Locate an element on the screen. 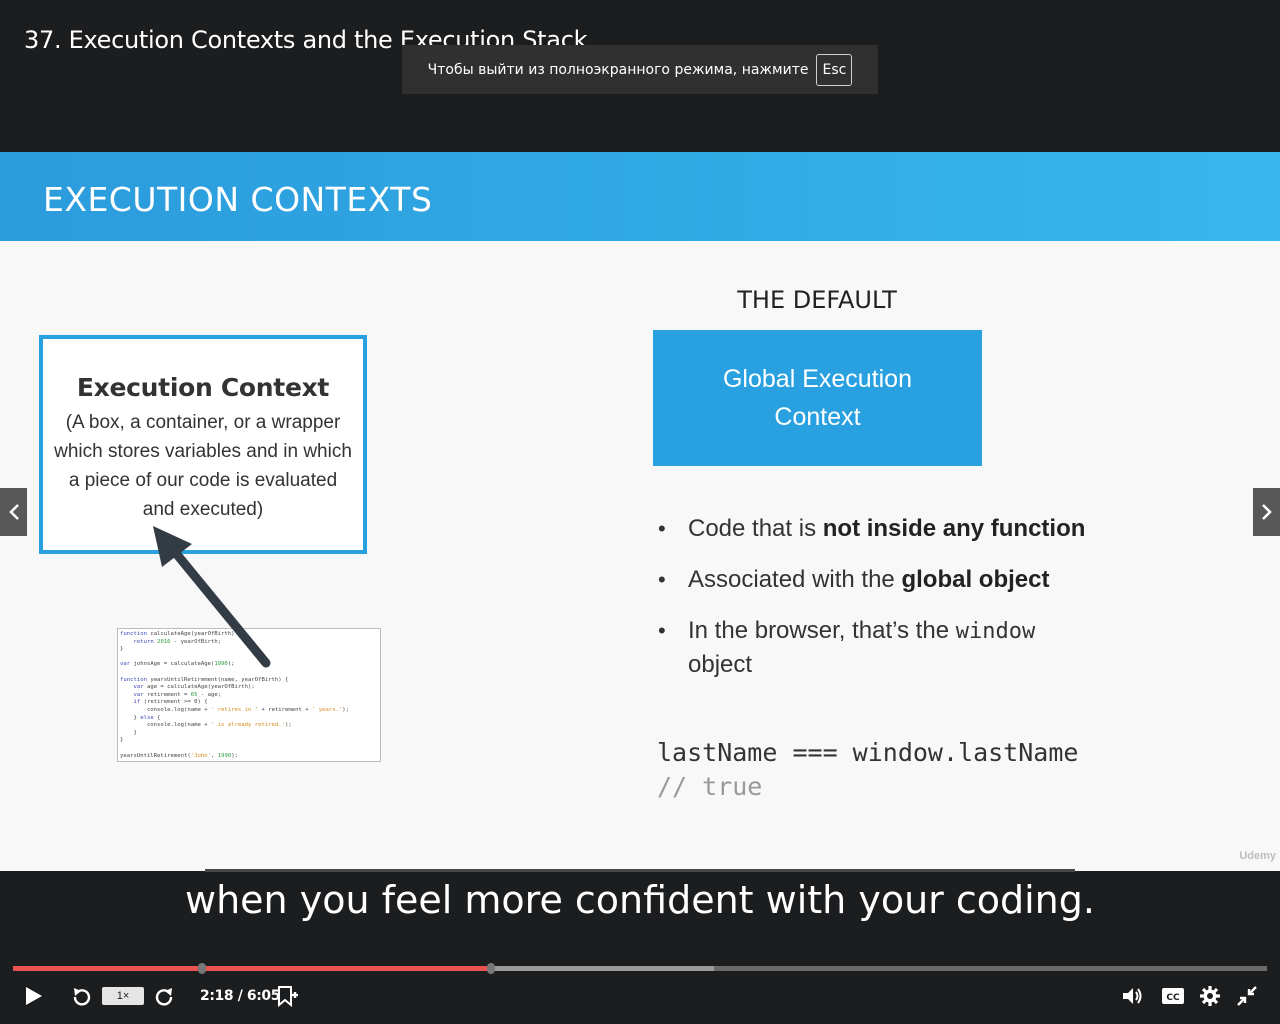  bullet-item: Associated with the global object is located at coordinates (893, 579).